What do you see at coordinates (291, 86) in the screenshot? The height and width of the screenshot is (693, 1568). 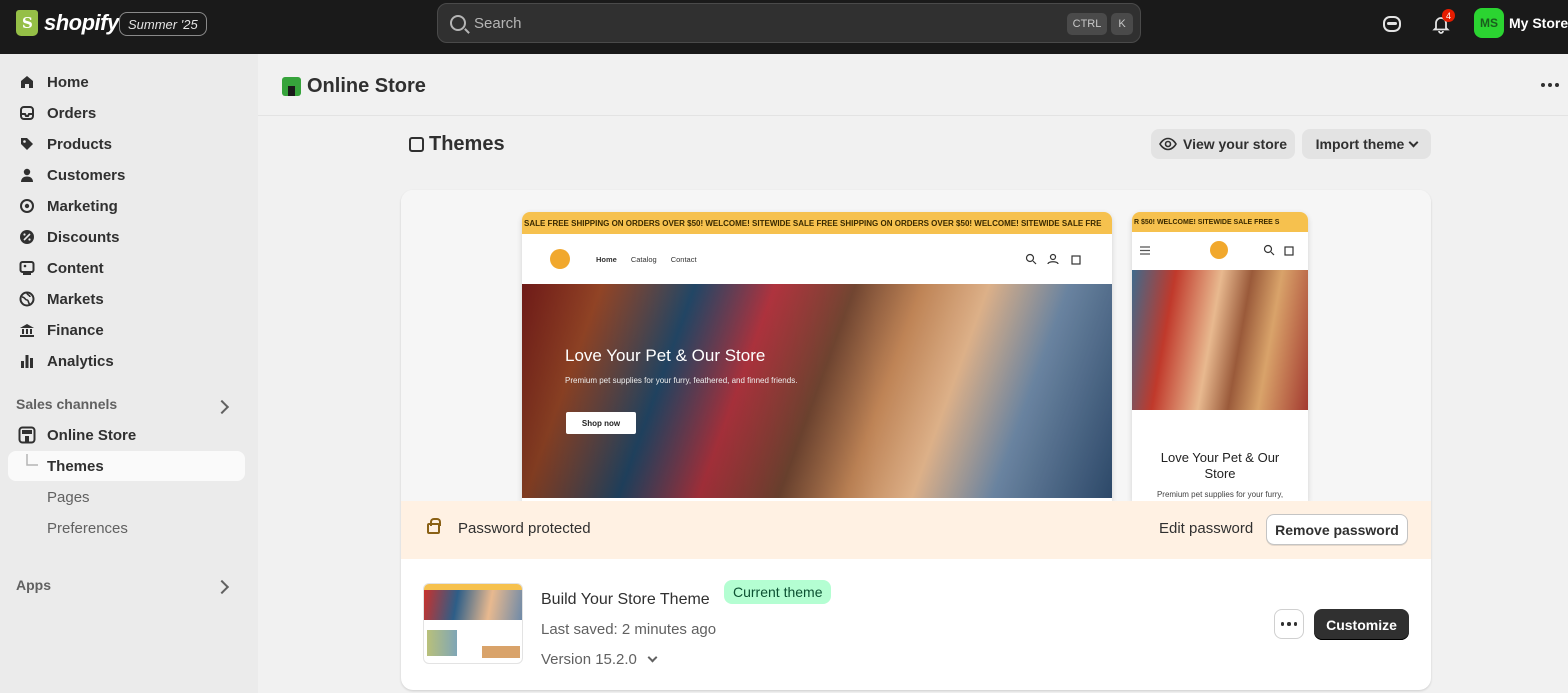 I see `online-store-icon` at bounding box center [291, 86].